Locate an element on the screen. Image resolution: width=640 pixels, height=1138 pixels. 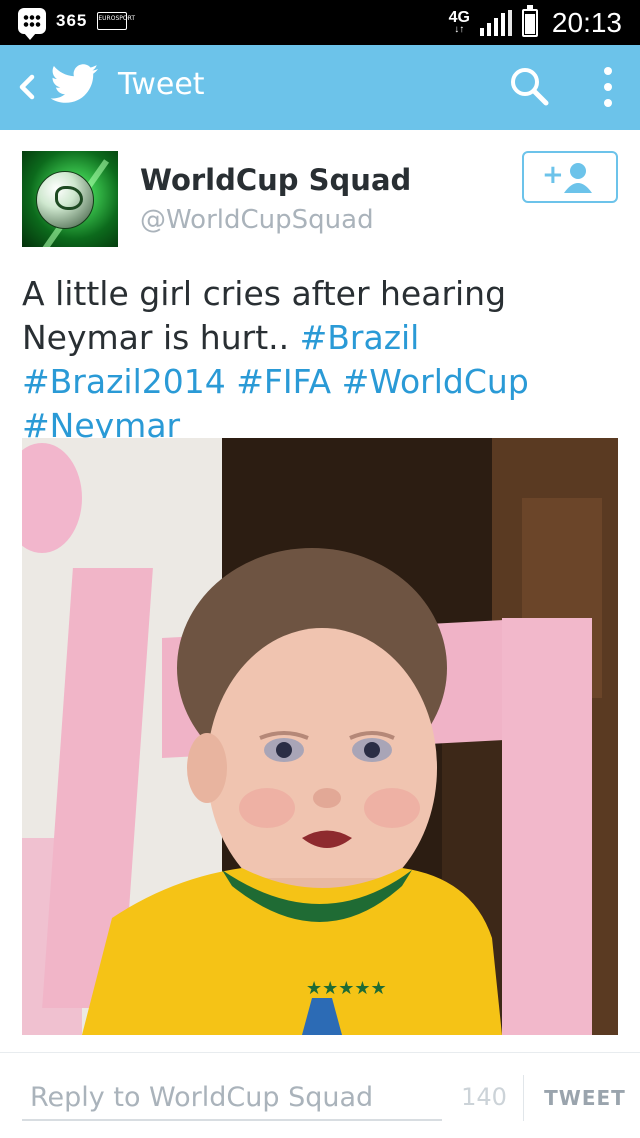
network-type-label: 4G is located at coordinates (459, 17).